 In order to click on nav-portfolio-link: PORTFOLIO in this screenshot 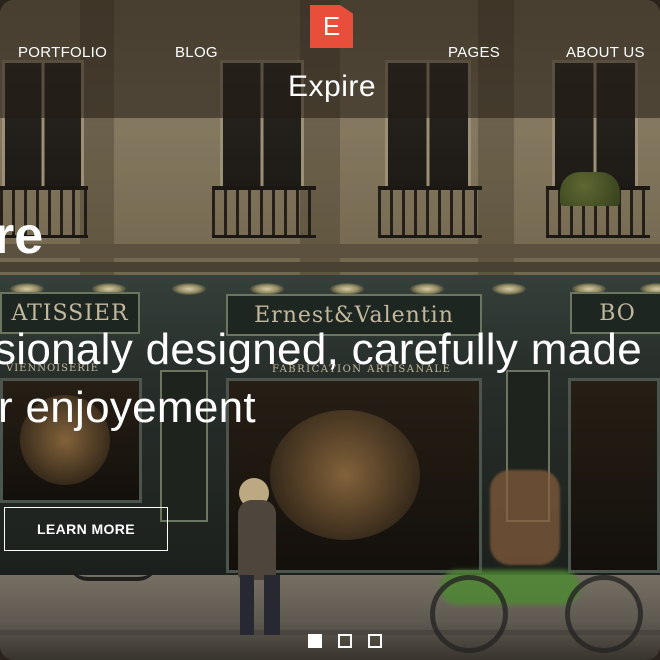, I will do `click(62, 52)`.